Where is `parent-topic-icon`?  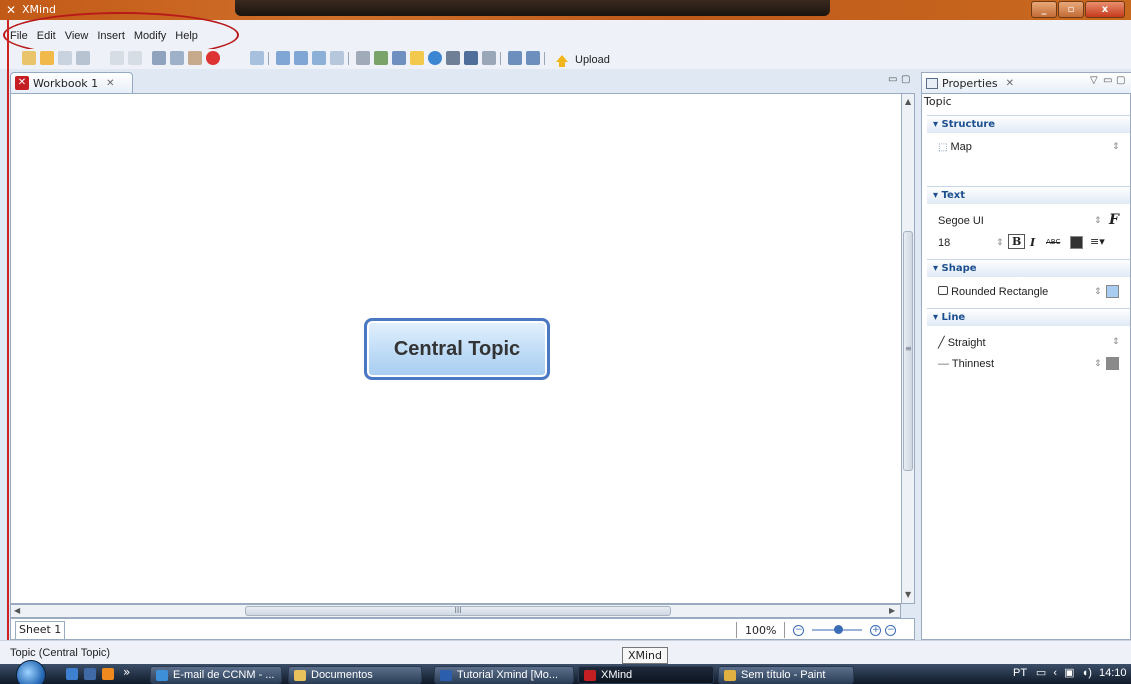
parent-topic-icon is located at coordinates (319, 58).